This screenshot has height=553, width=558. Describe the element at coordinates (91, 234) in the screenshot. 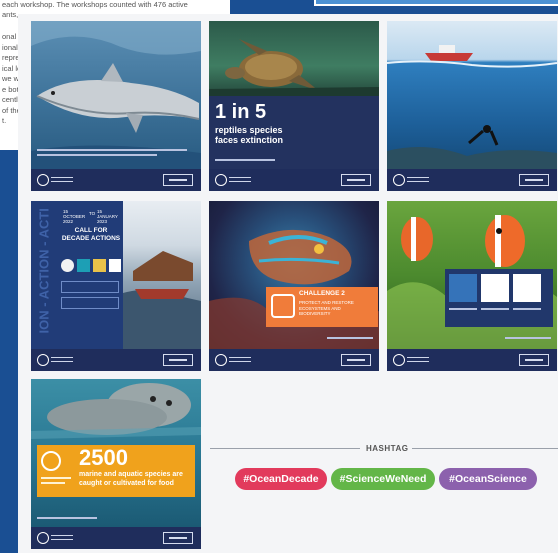

I see `decade-title: CALL FOR DECADE ACTIONS` at that location.